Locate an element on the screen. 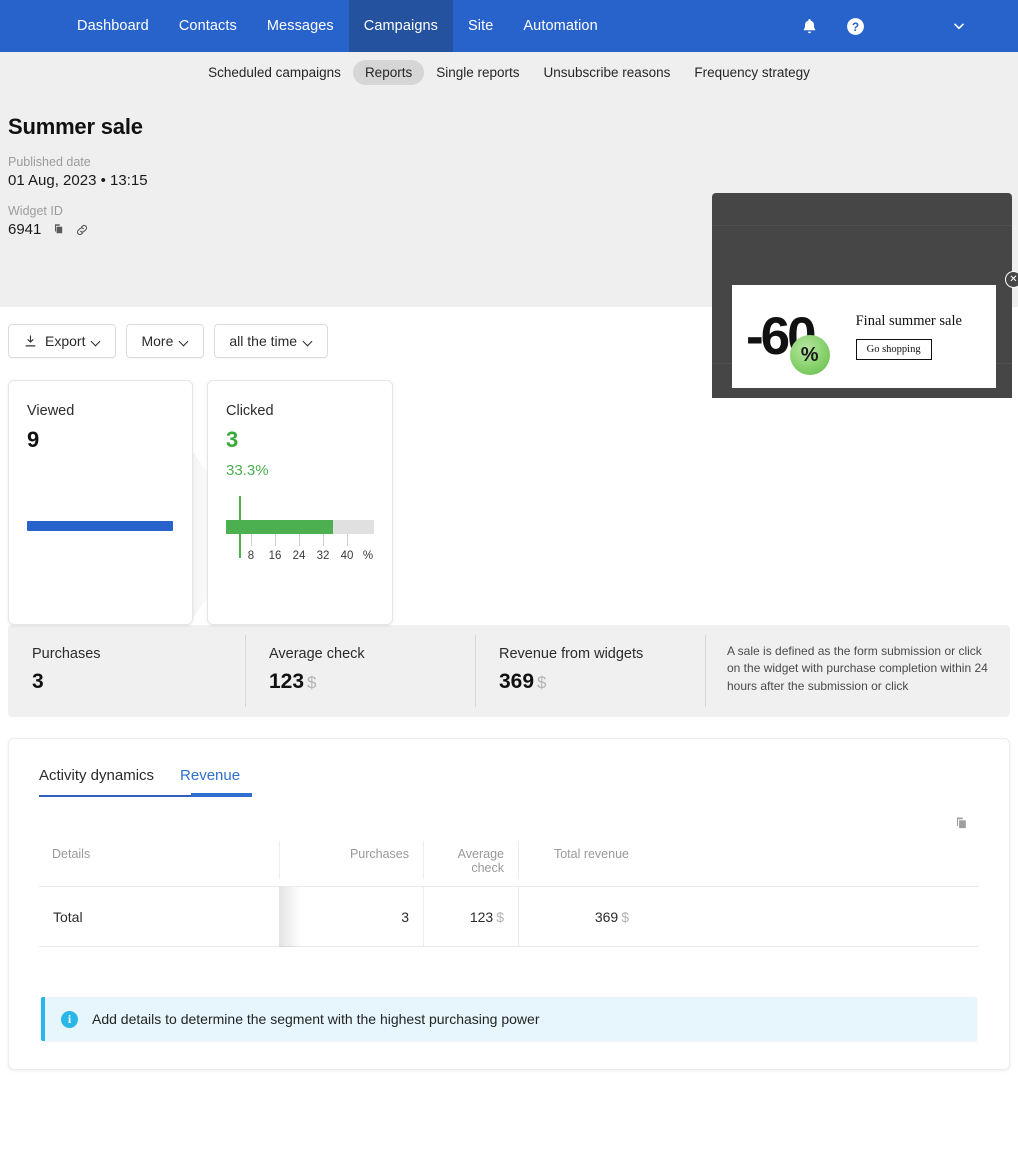 This screenshot has height=1150, width=1018. account-menu-button is located at coordinates (959, 26).